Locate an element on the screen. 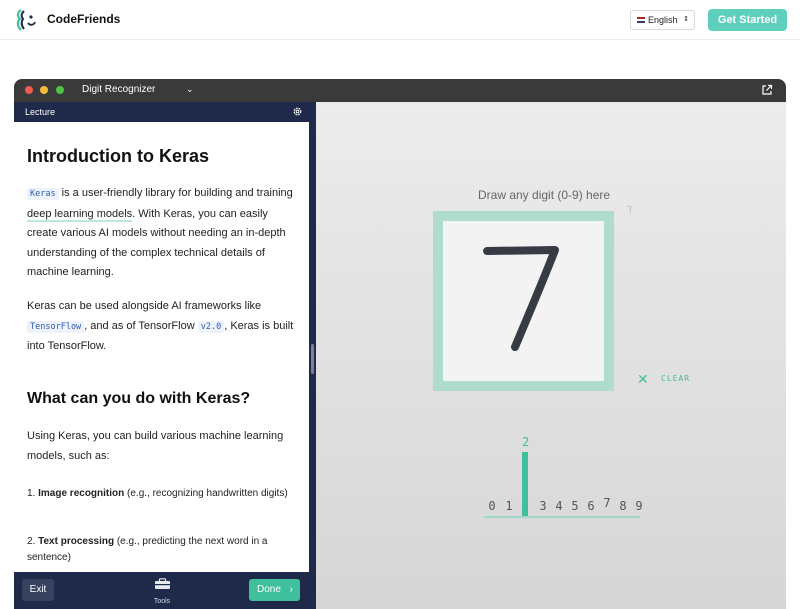 This screenshot has height=609, width=800. tools-icon is located at coordinates (162, 583).